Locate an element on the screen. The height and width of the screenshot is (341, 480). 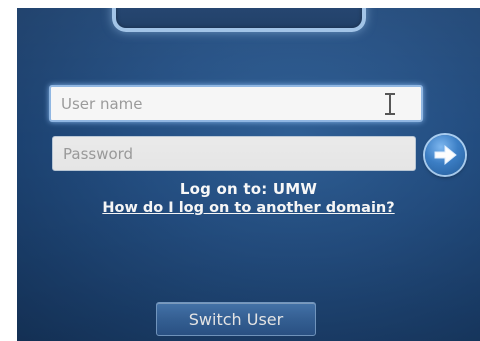
arrow-right-icon is located at coordinates (445, 155).